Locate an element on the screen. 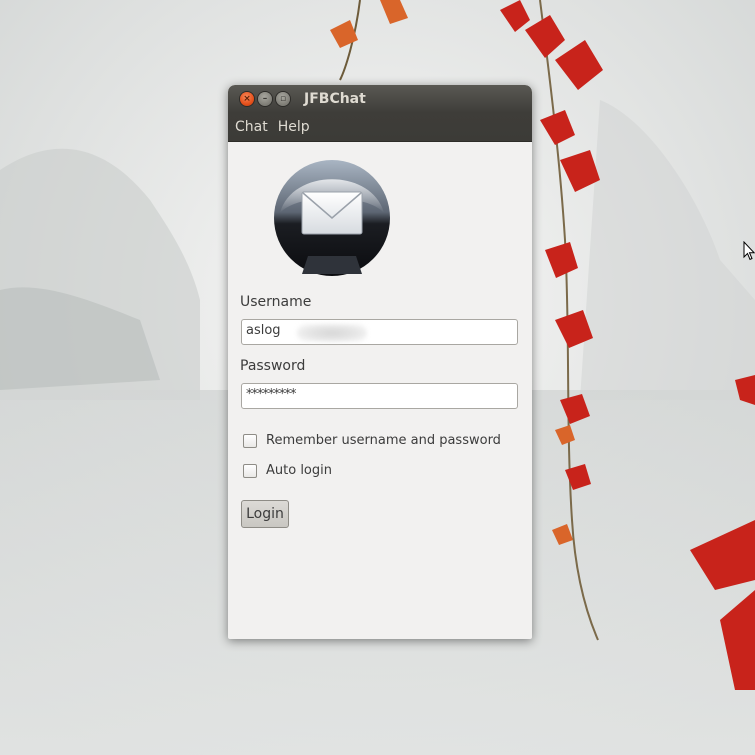 The height and width of the screenshot is (755, 755). menu-bar: Chat Help is located at coordinates (380, 127).